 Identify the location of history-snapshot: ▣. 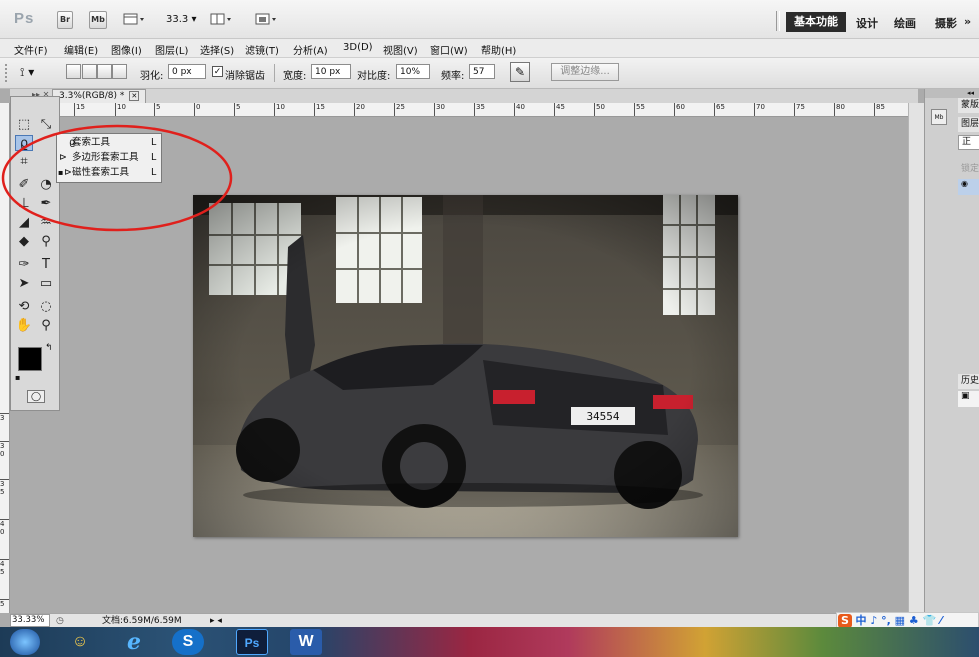
(968, 399).